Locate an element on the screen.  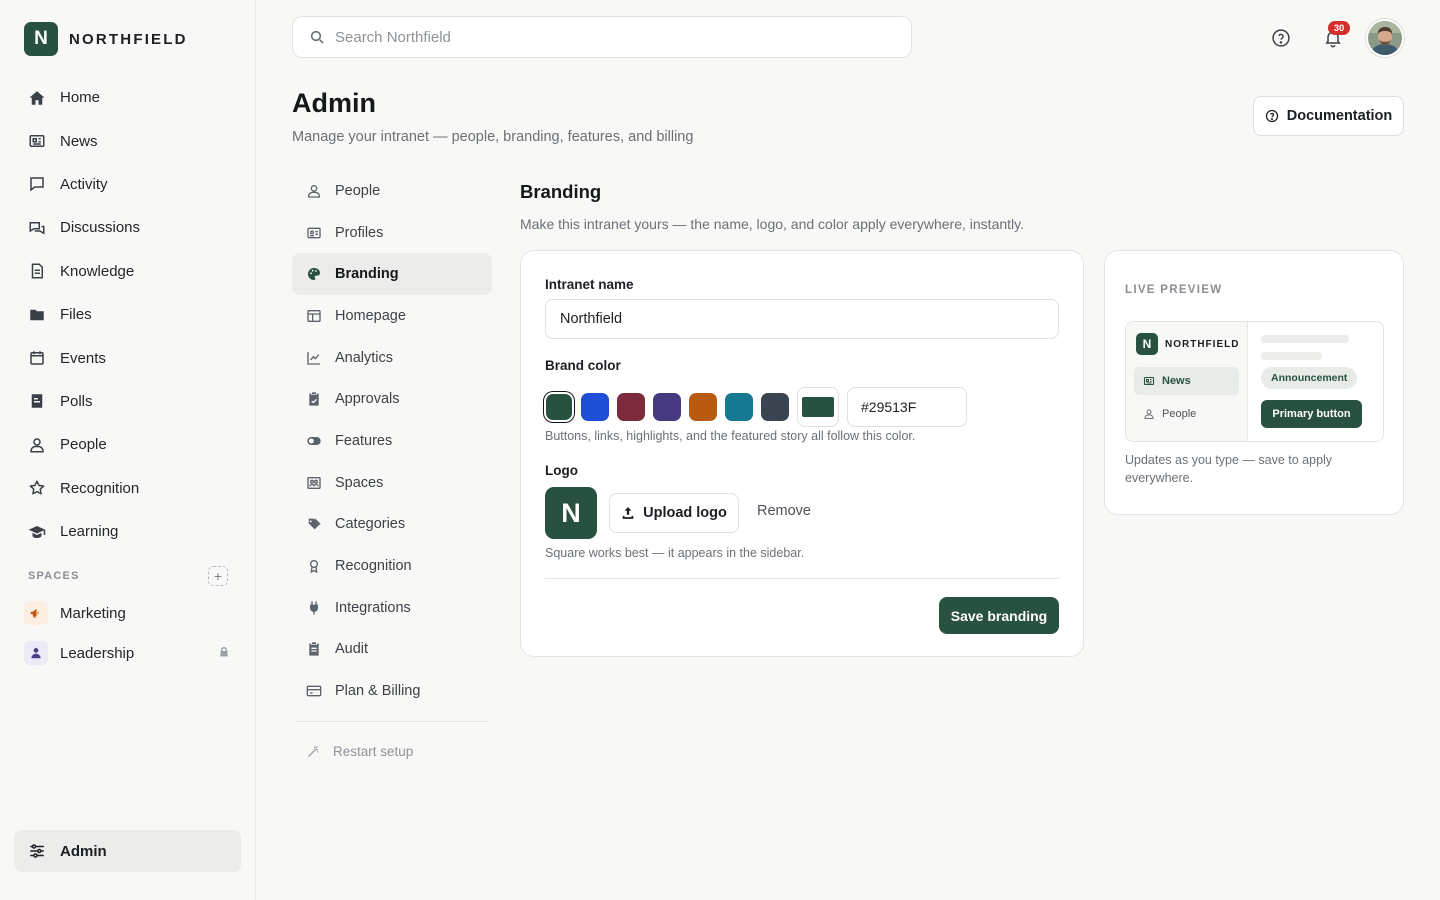
nav-label: News is located at coordinates (79, 141).